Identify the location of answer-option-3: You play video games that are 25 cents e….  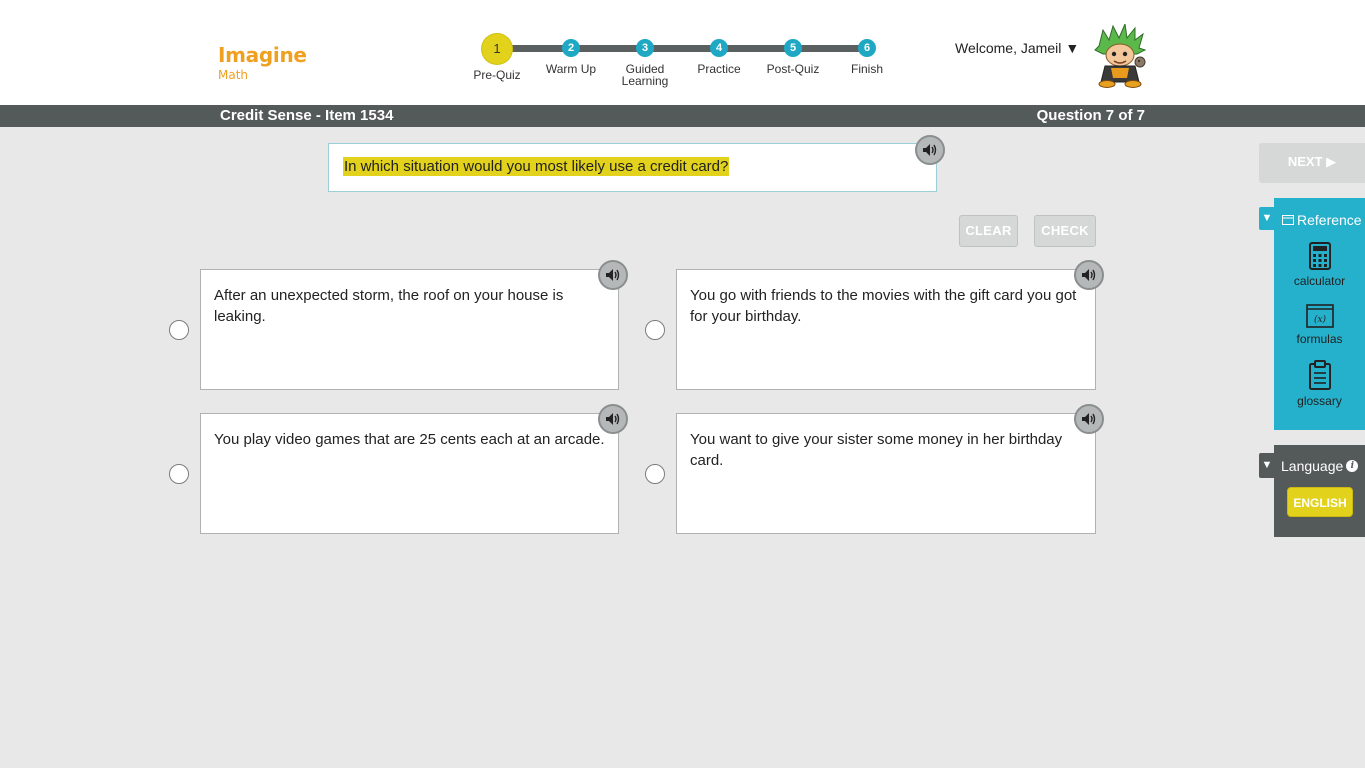
(409, 473).